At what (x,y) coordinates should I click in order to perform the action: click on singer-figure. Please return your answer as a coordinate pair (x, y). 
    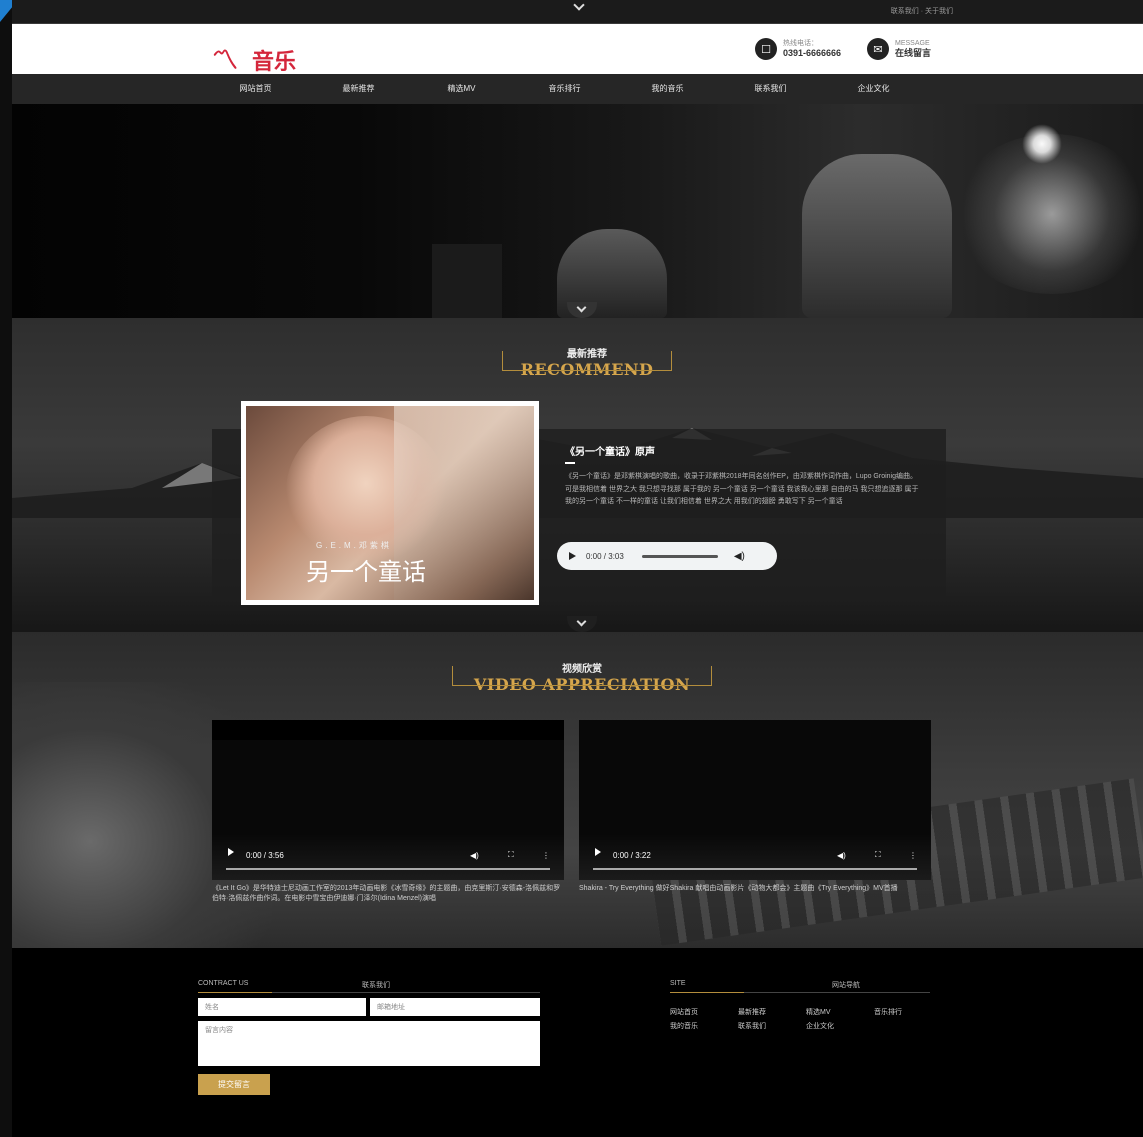
    Looking at the image, I should click on (877, 236).